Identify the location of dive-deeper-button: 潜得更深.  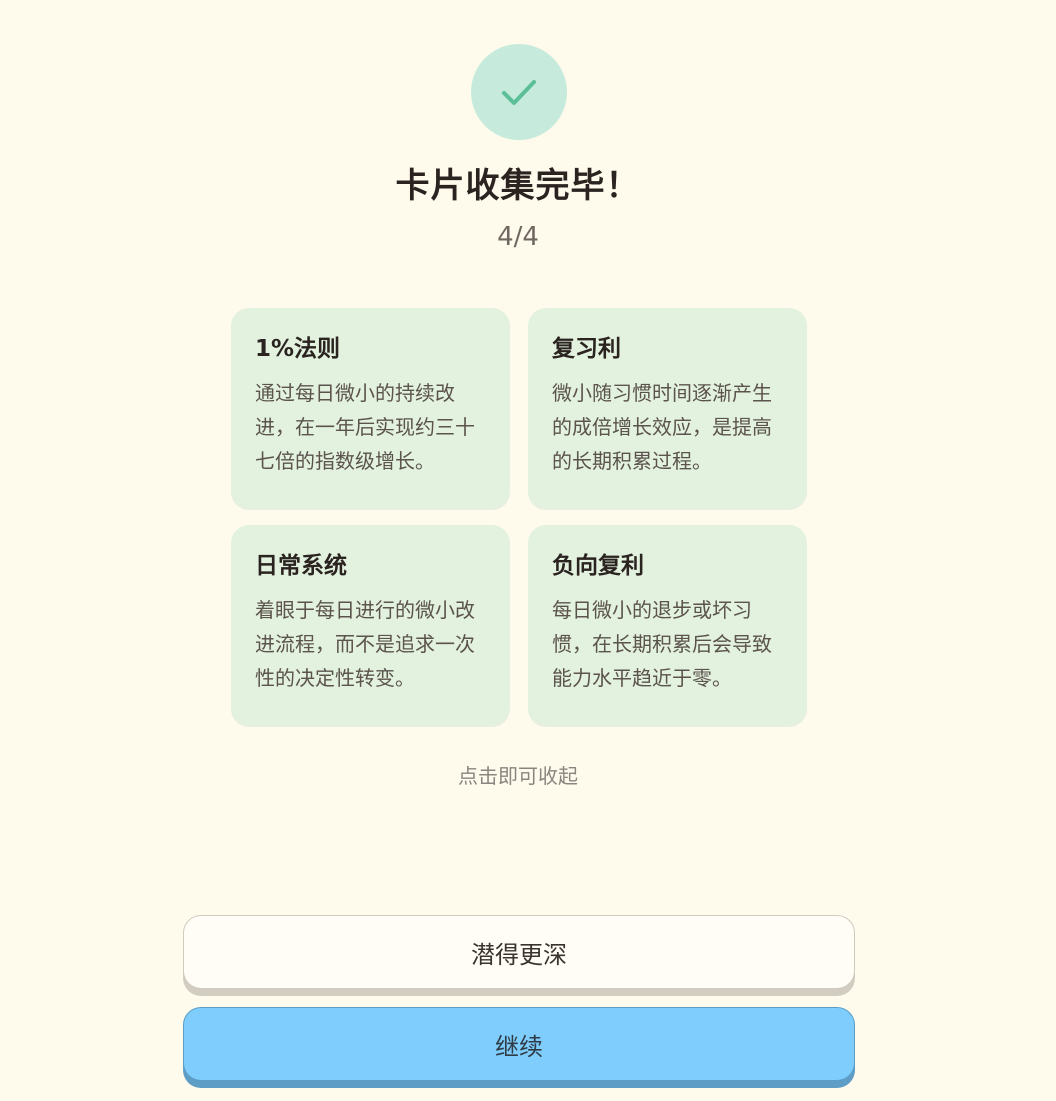
(519, 952).